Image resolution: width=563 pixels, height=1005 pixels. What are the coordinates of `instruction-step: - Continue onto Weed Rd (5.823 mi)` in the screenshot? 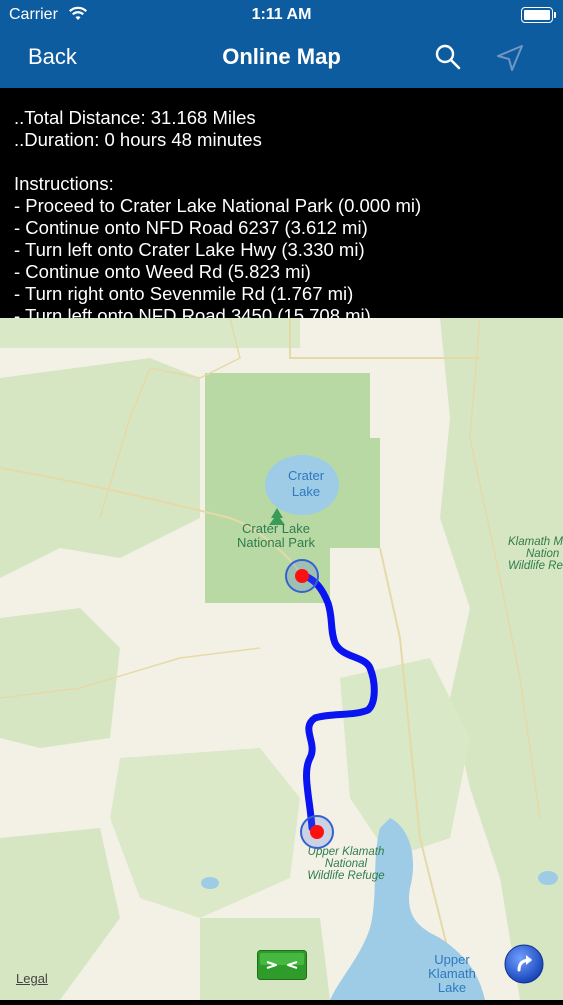 It's located at (162, 271).